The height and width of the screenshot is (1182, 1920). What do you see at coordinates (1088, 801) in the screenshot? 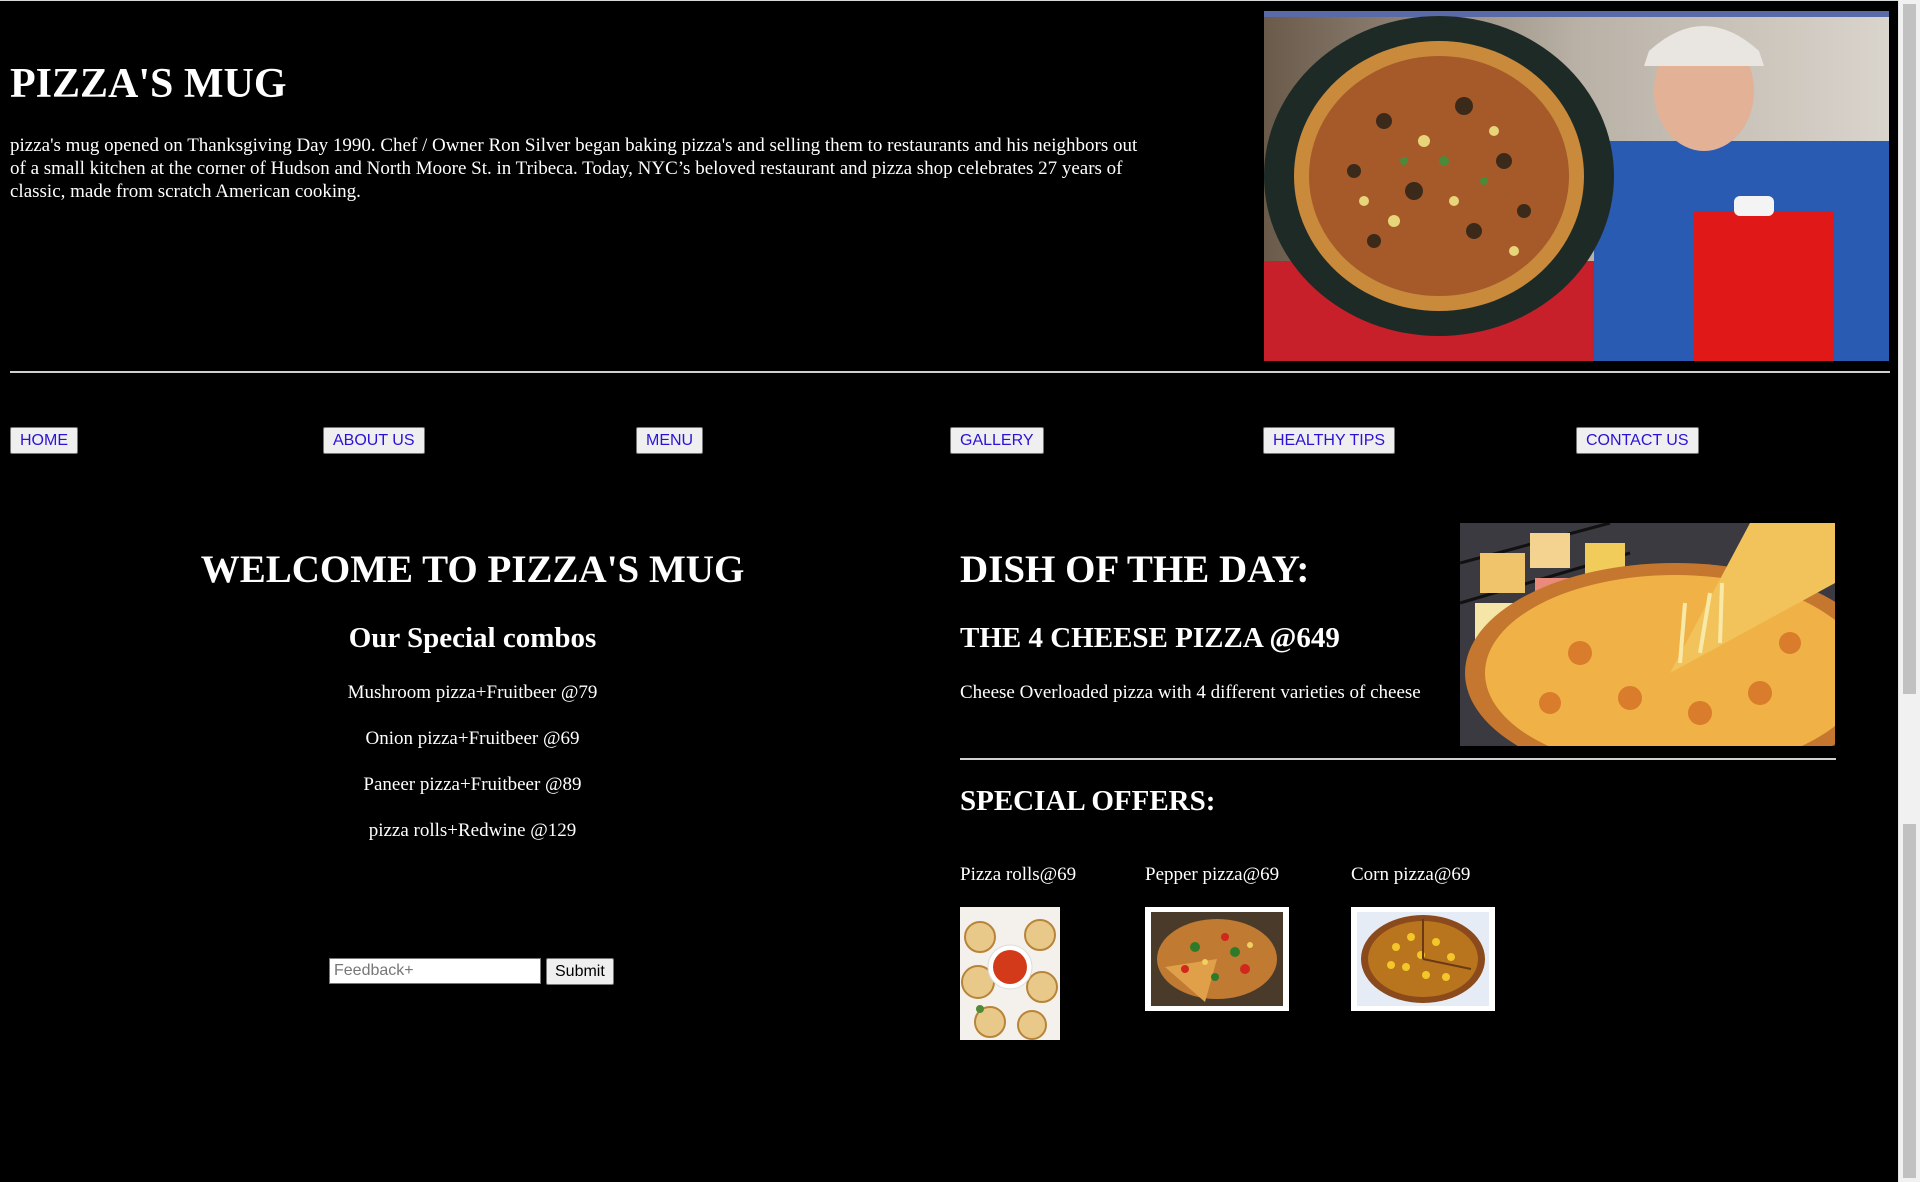
I see `special-offers-heading: SPECIAL OFFERS:` at bounding box center [1088, 801].